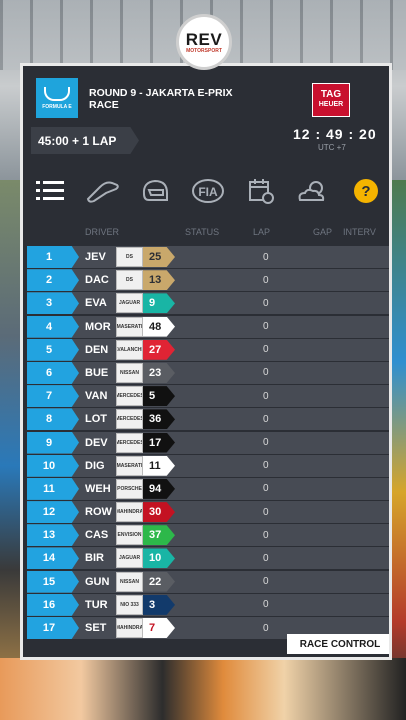  I want to click on team-logo: MAHINDRA, so click(129, 512).